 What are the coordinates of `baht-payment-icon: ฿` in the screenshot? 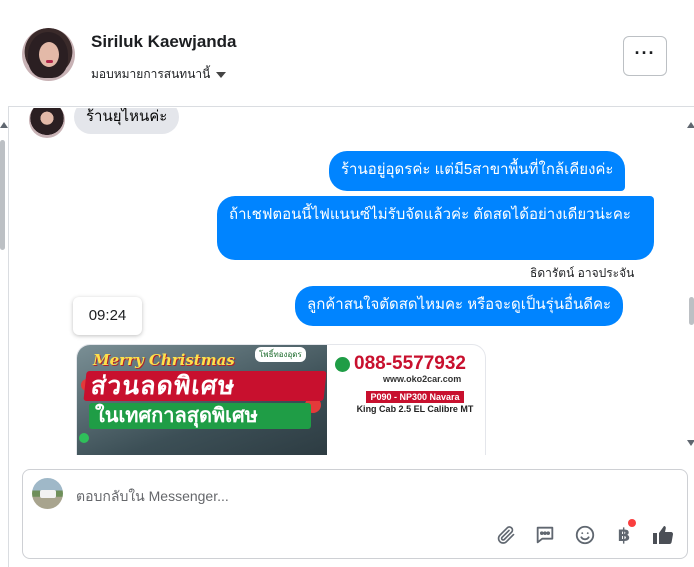 It's located at (624, 533).